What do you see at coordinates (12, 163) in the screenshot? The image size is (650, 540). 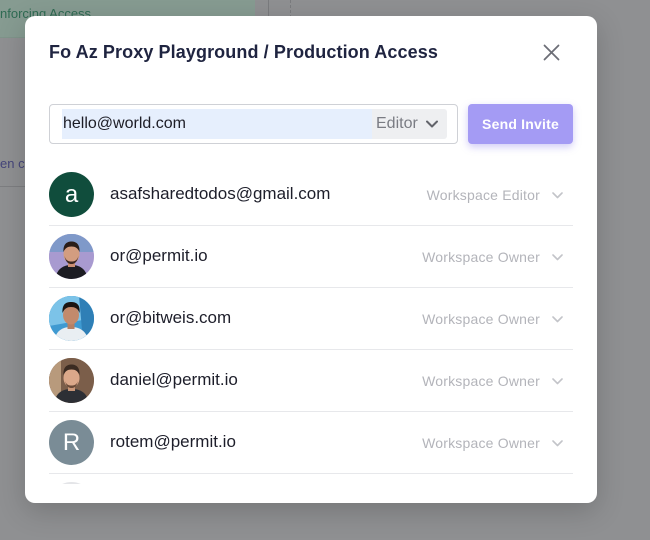 I see `background-link-text: en c` at bounding box center [12, 163].